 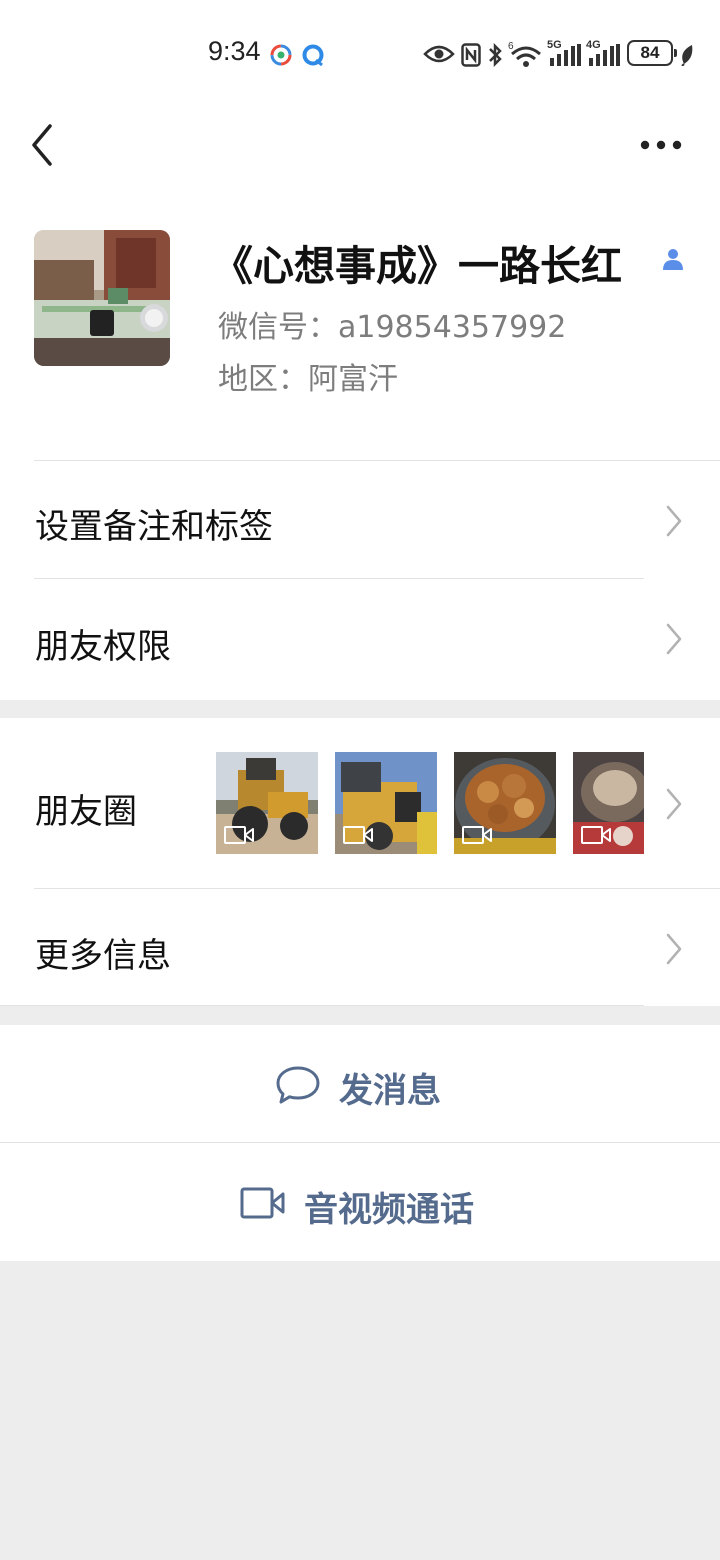 What do you see at coordinates (511, 46) in the screenshot?
I see `svg-text: 6` at bounding box center [511, 46].